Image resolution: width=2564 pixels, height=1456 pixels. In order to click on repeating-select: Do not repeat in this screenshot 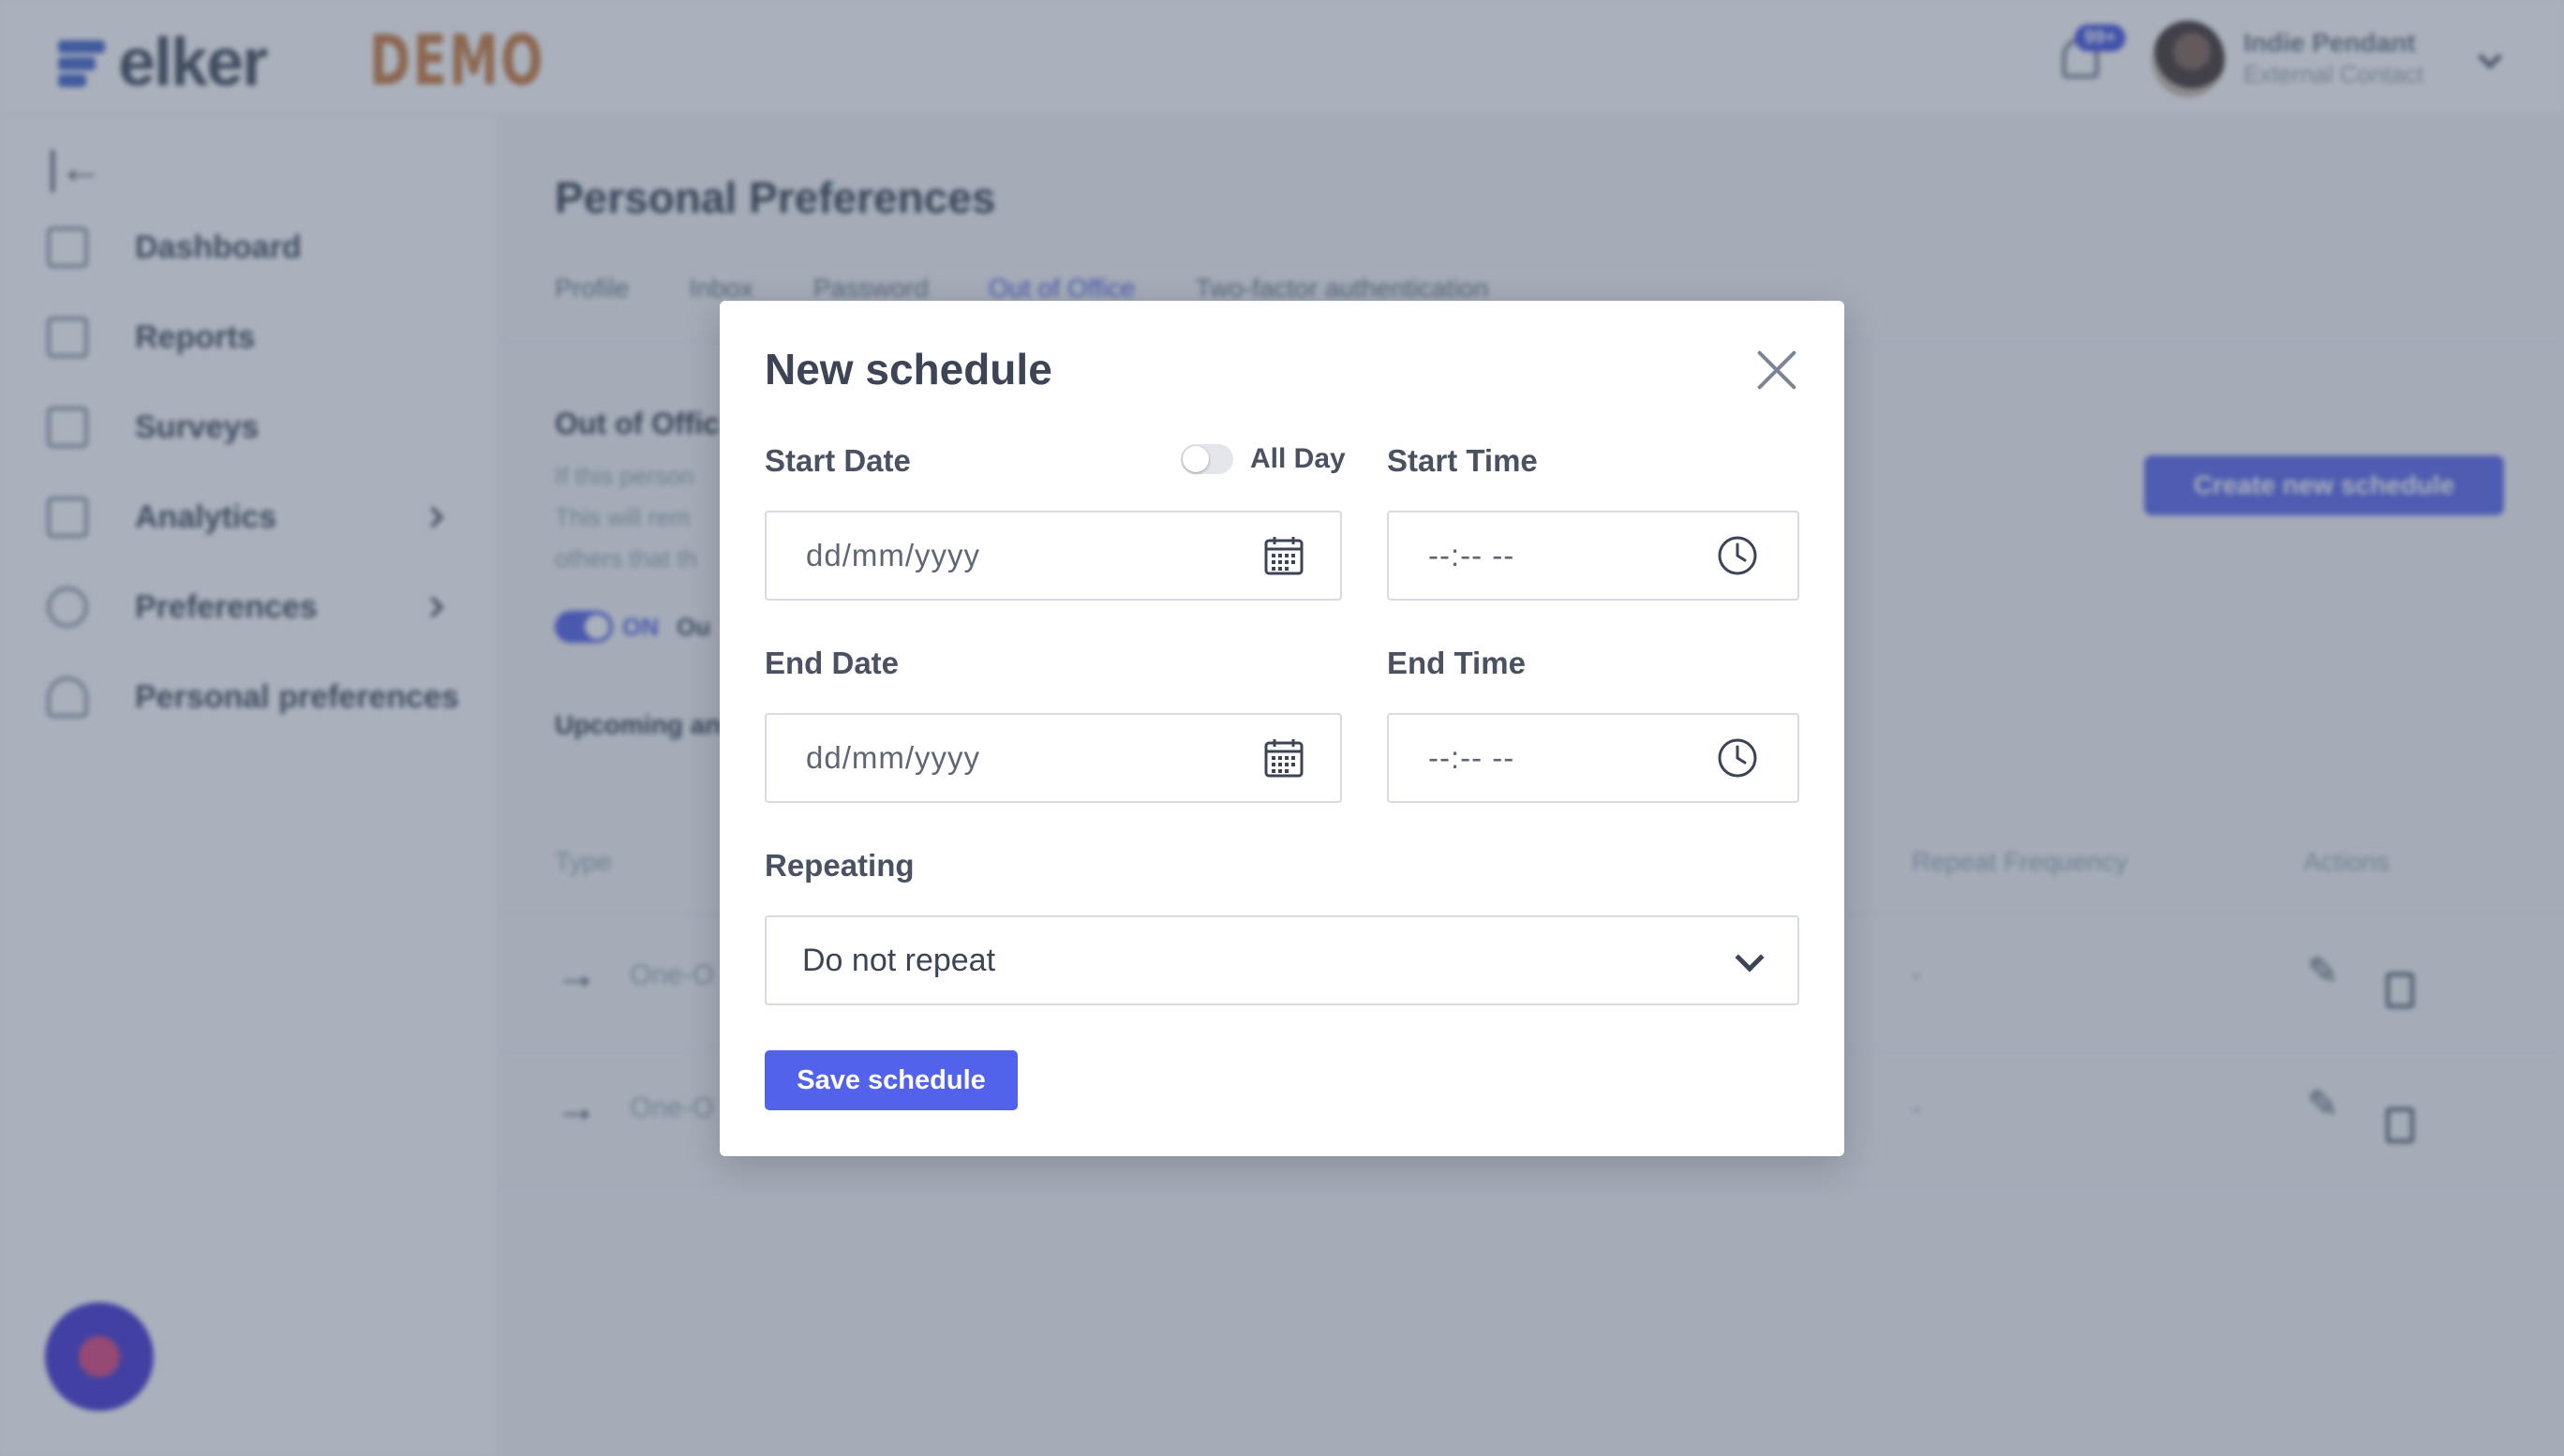, I will do `click(1282, 960)`.